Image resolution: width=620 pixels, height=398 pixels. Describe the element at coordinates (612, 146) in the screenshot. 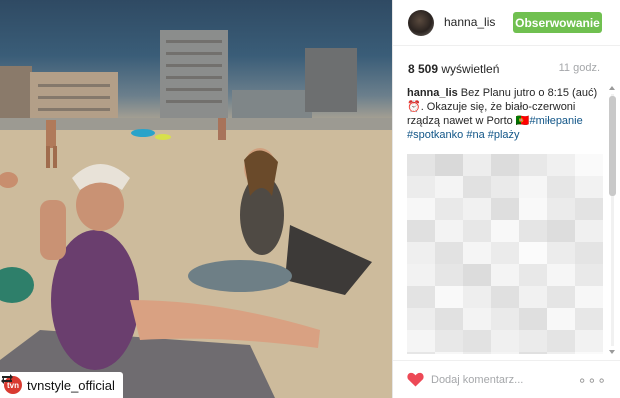

I see `scrollbar-thumb` at that location.